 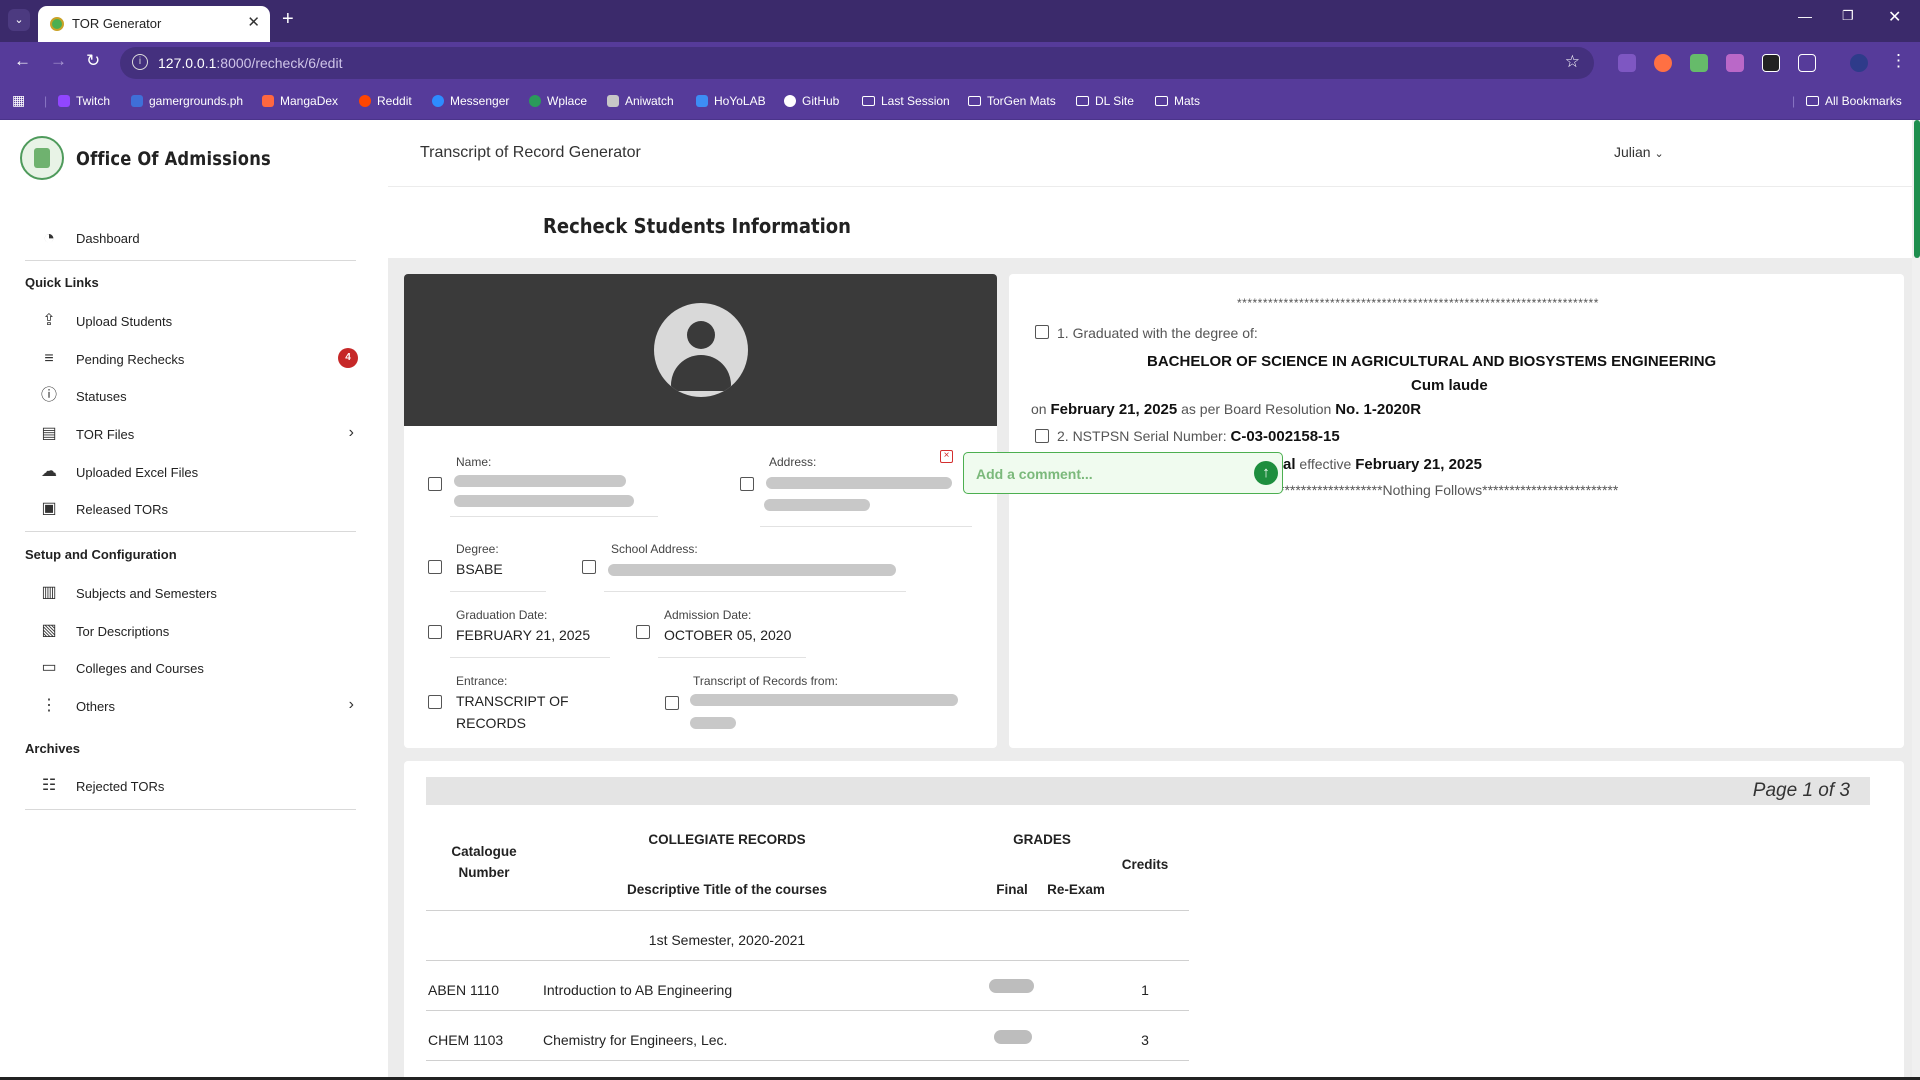 What do you see at coordinates (859, 483) in the screenshot?
I see `address-redacted` at bounding box center [859, 483].